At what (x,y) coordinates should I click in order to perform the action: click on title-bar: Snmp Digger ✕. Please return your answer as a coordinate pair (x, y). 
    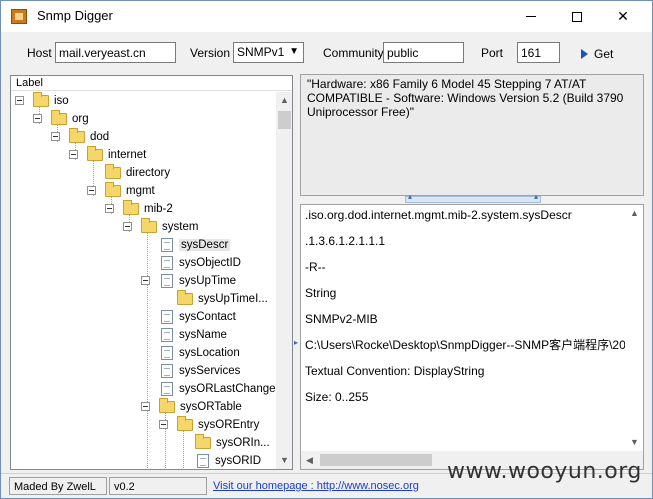
    Looking at the image, I should click on (326, 16).